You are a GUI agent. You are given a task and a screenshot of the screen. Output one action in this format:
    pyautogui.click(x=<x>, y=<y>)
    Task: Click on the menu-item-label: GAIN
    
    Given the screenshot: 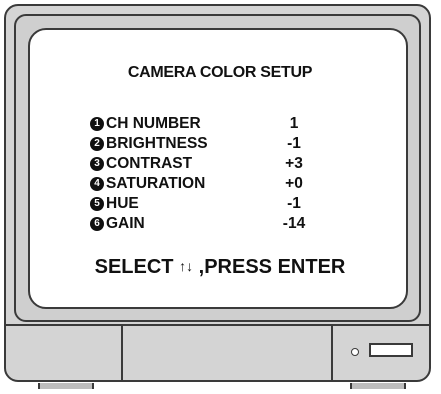 What is the action you would take?
    pyautogui.click(x=125, y=223)
    